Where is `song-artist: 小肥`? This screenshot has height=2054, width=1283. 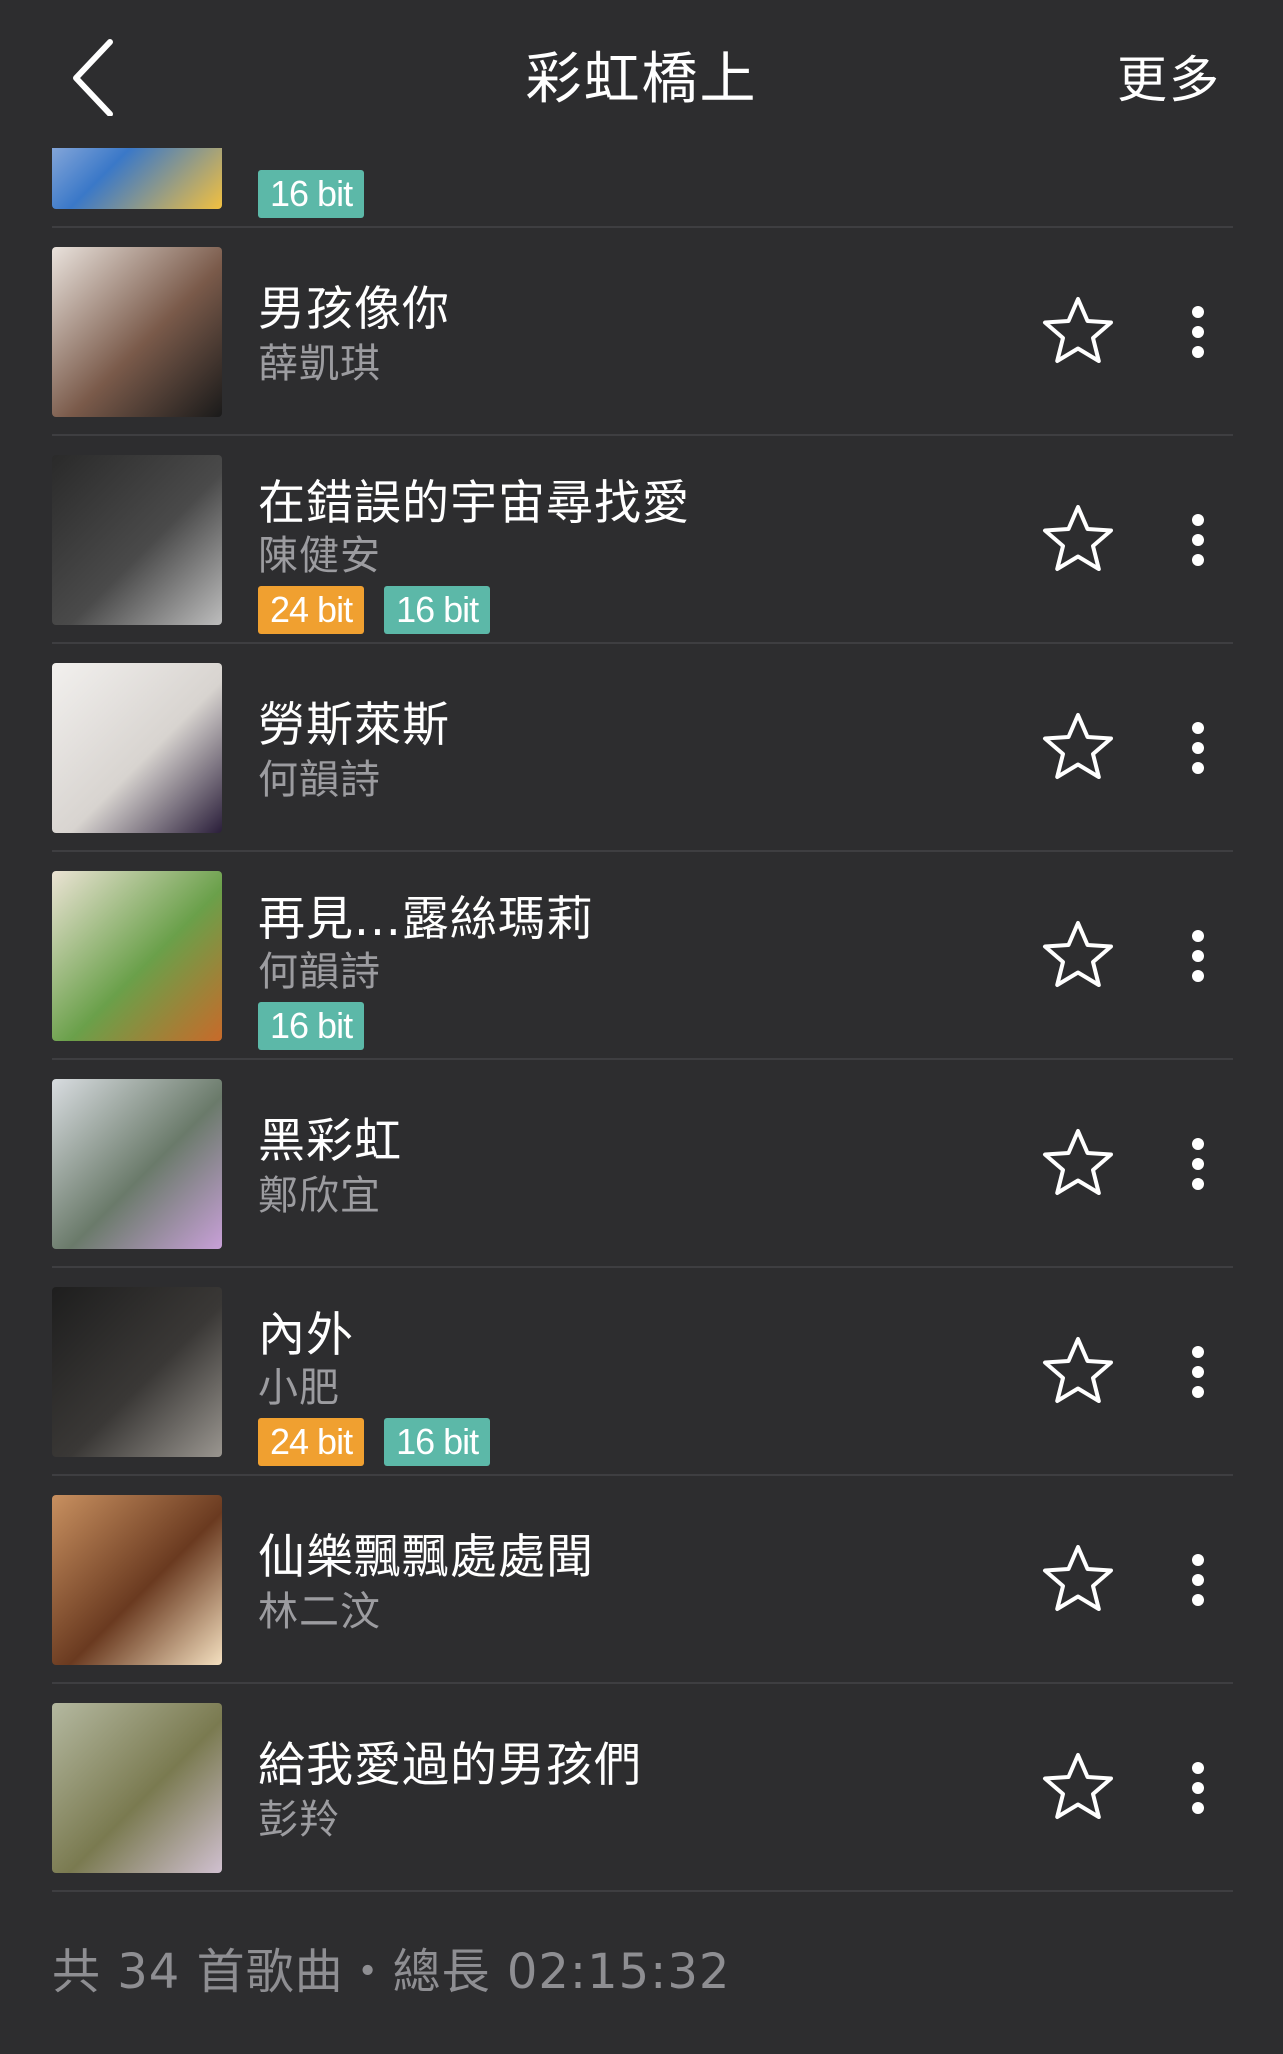 song-artist: 小肥 is located at coordinates (299, 1388).